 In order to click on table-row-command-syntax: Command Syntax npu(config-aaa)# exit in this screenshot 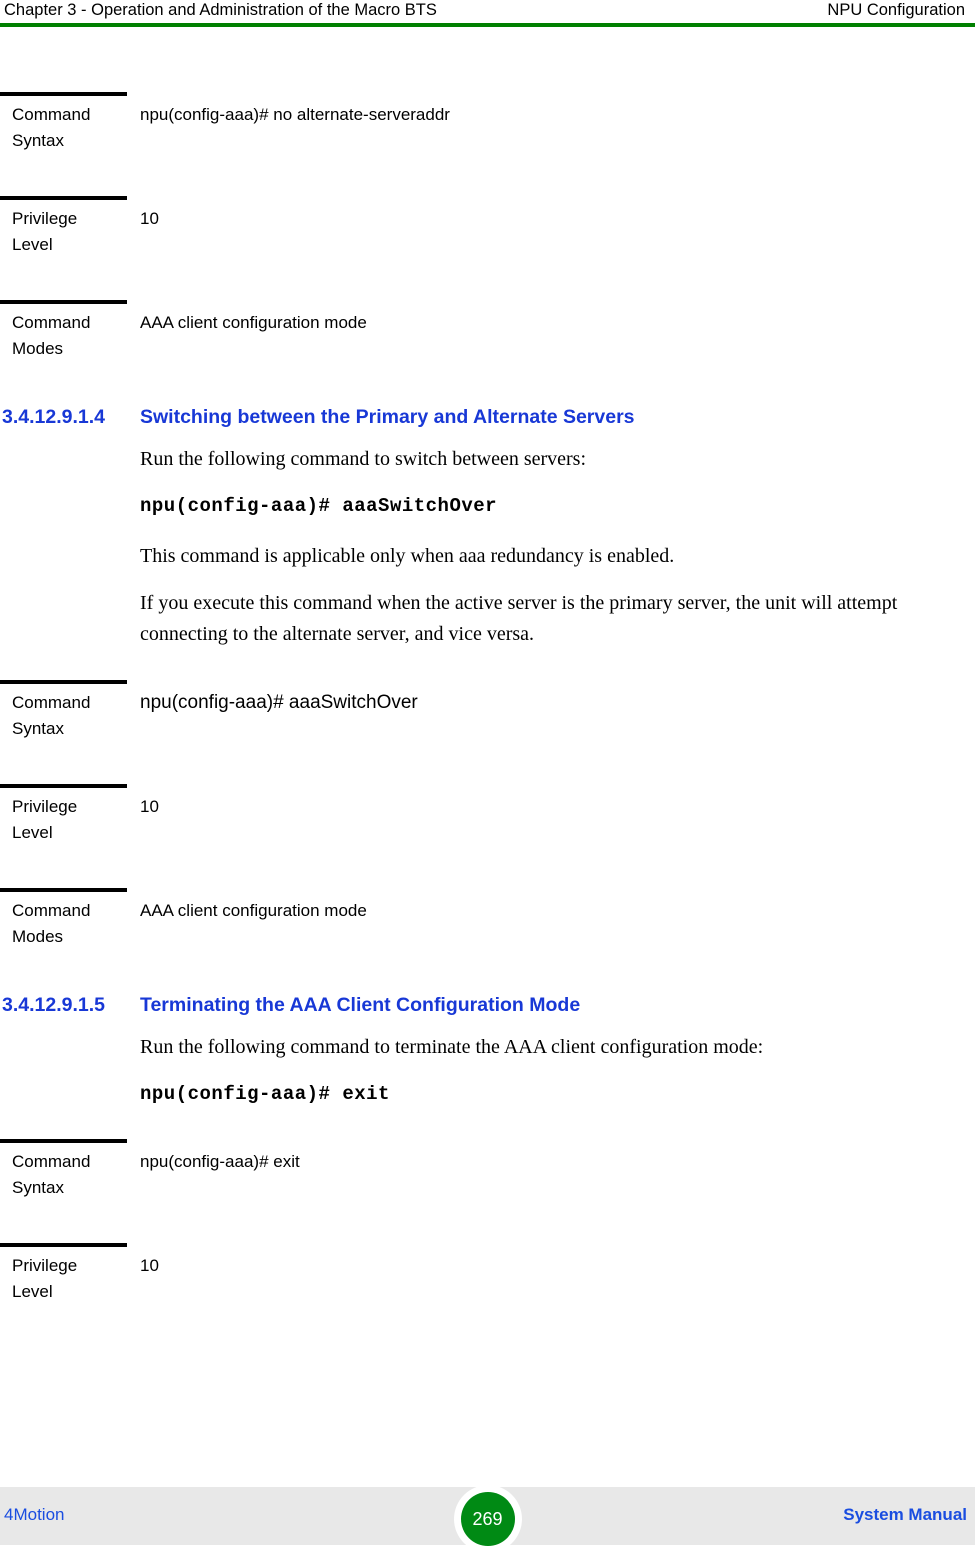, I will do `click(487, 1191)`.